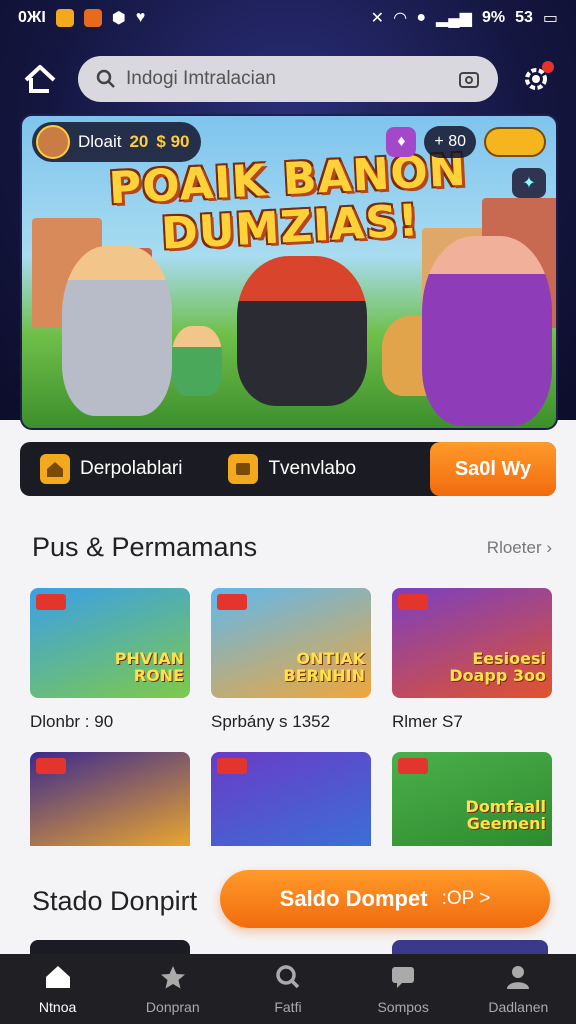 Image resolution: width=576 pixels, height=1024 pixels. Describe the element at coordinates (421, 17) in the screenshot. I see `data-icon: ●` at that location.